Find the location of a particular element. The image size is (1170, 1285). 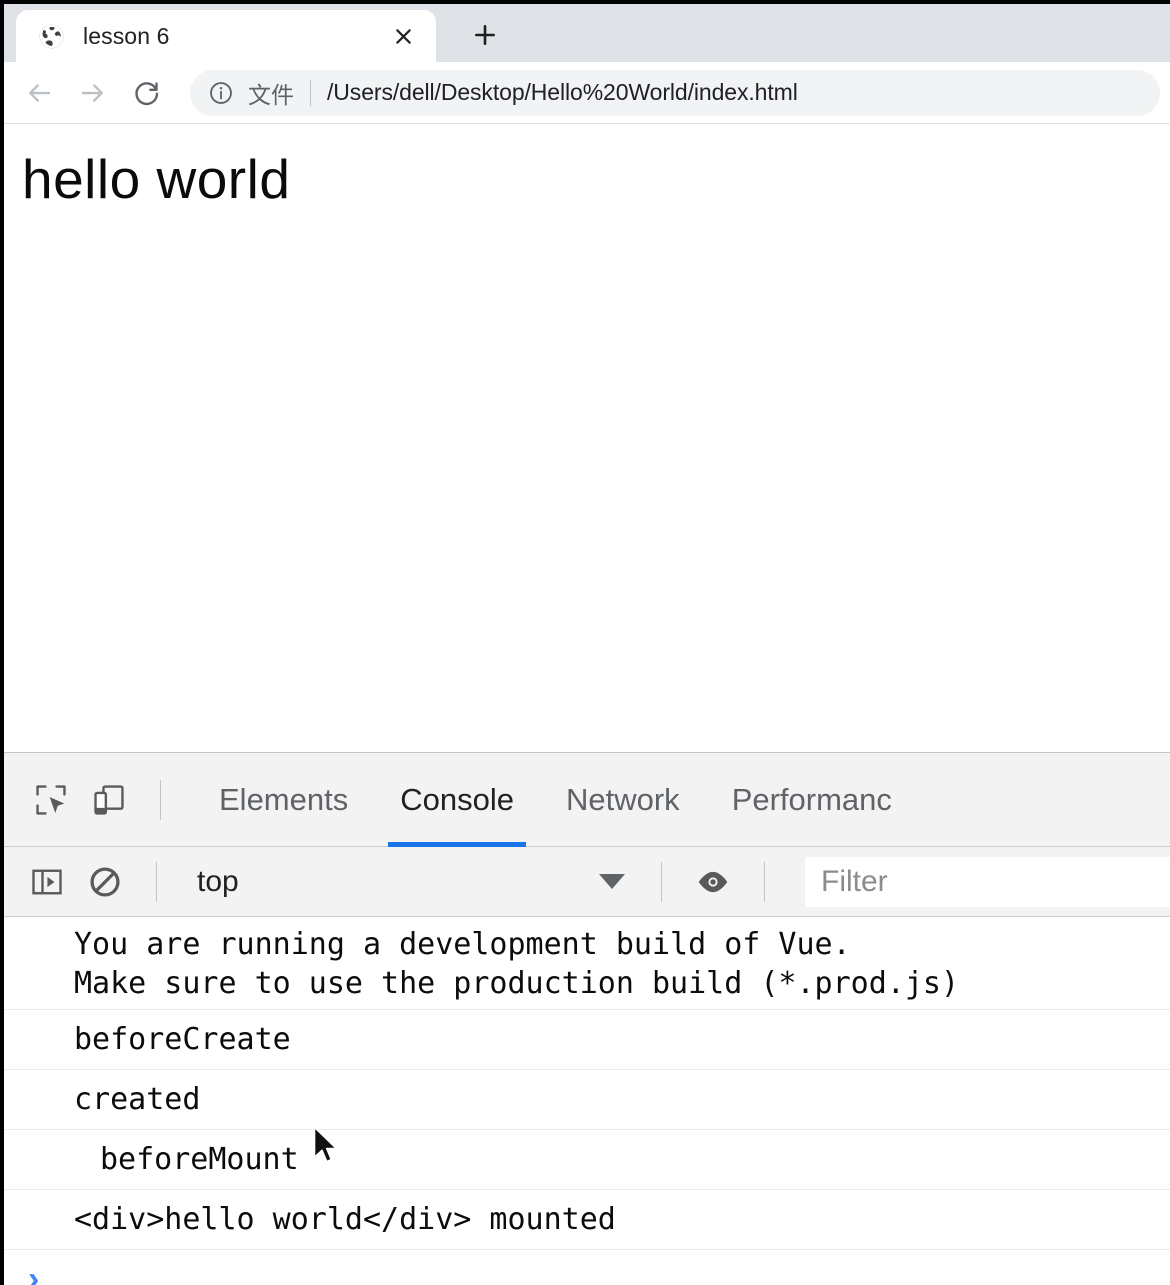

tab-title: lesson 6 is located at coordinates (126, 35).